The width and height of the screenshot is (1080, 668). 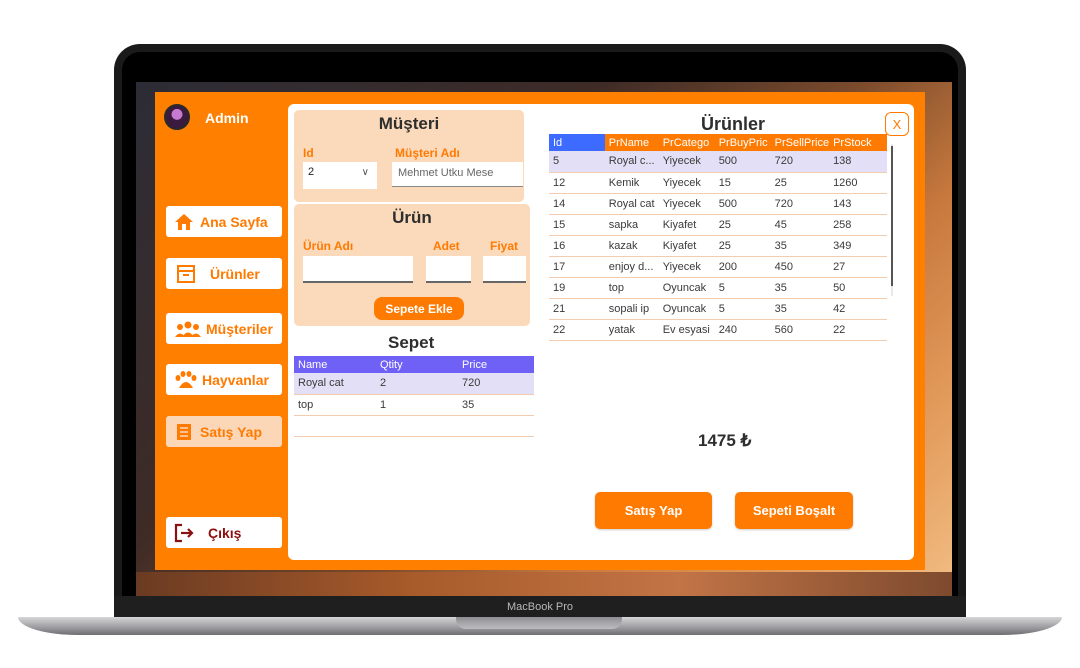 I want to click on table-row: 5 Royal c... Yiyecek 500 720 138, so click(x=718, y=162).